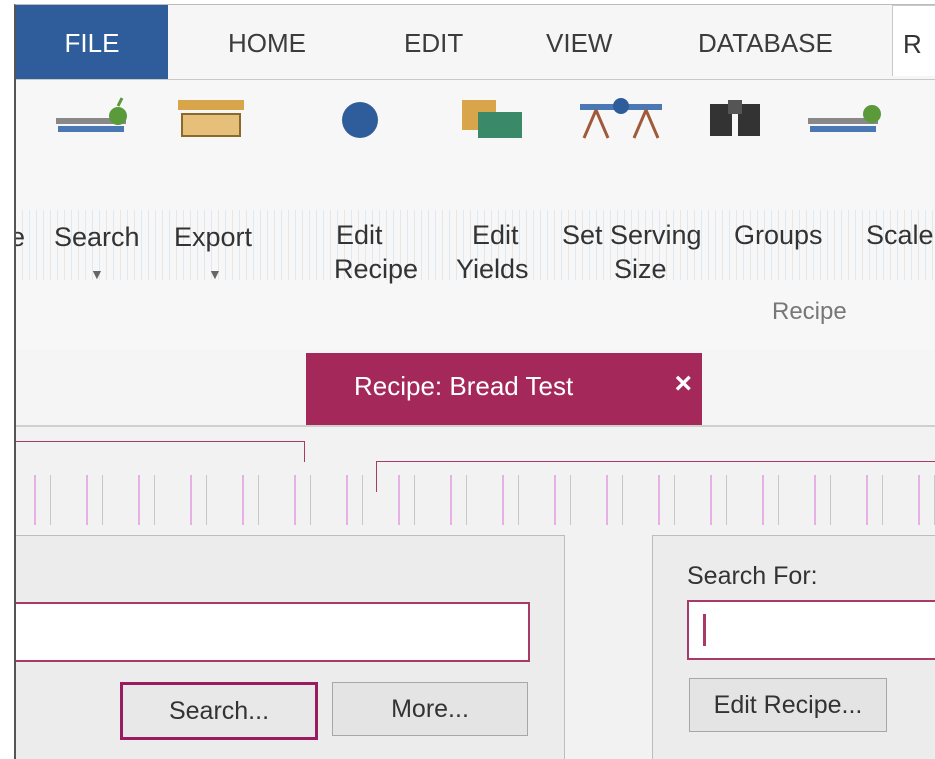  I want to click on edit-recipe-icon, so click(360, 120).